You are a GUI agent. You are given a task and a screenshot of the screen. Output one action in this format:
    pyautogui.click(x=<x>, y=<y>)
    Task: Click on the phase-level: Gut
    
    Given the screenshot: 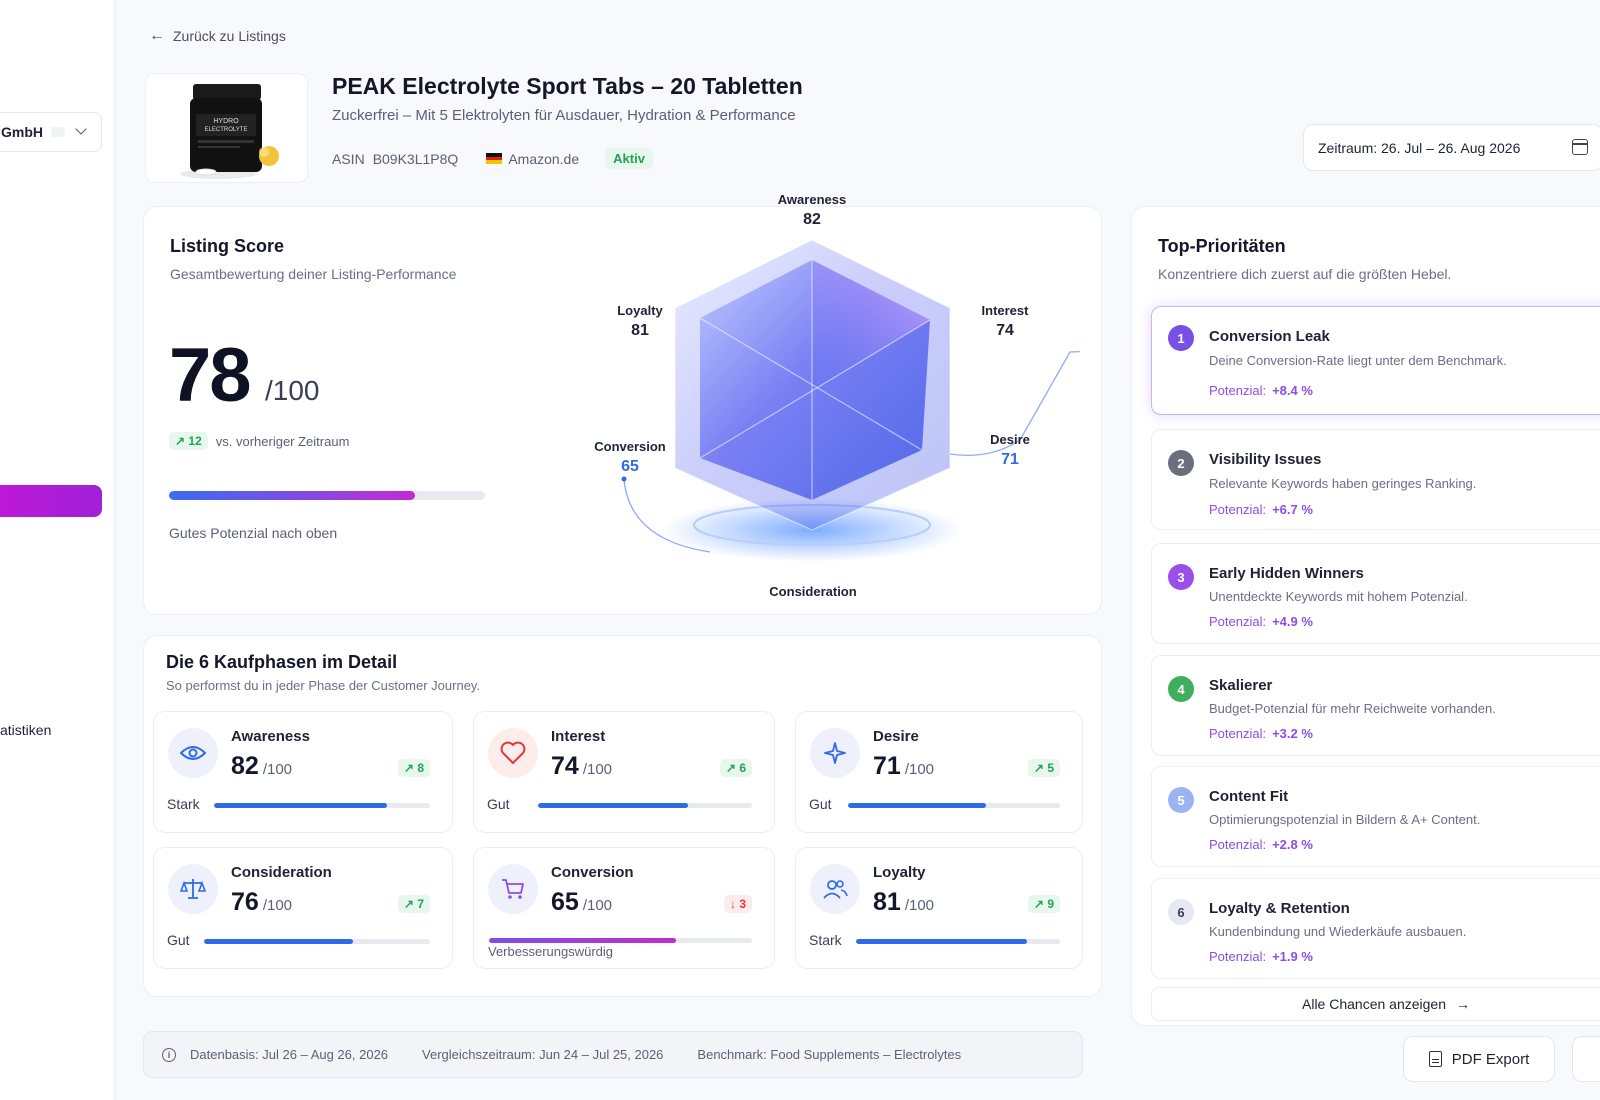 What is the action you would take?
    pyautogui.click(x=178, y=940)
    